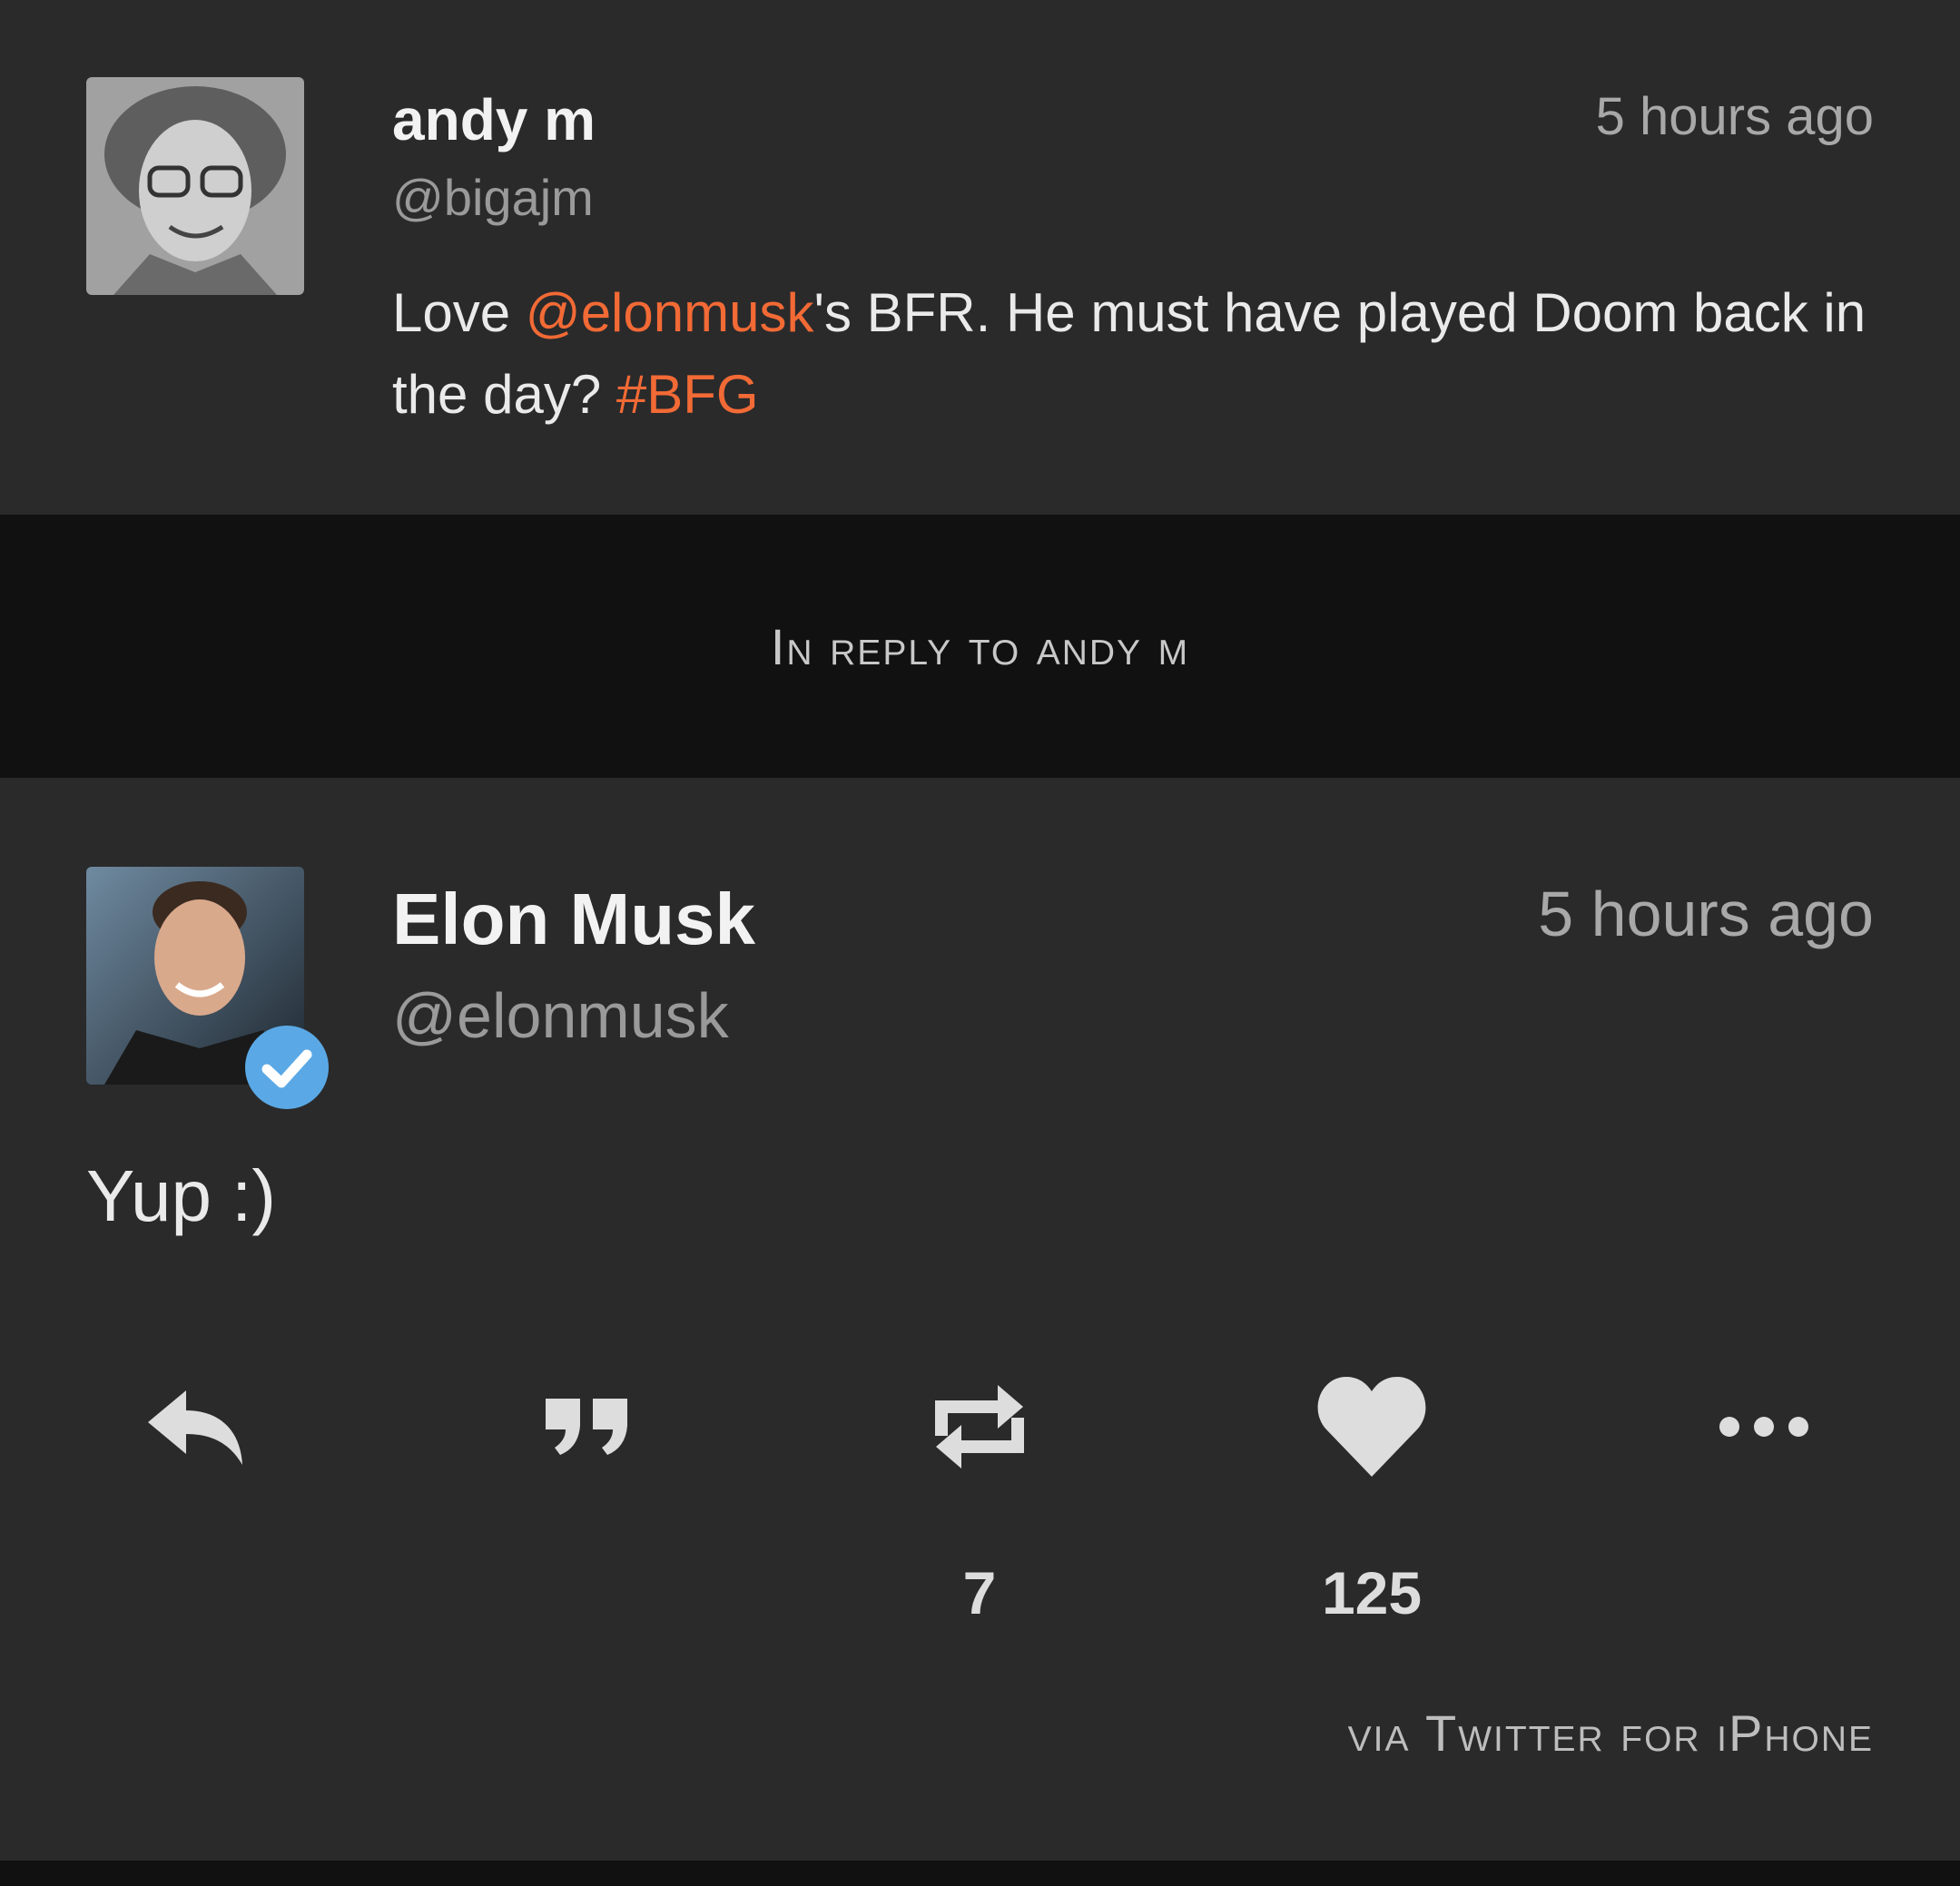 This screenshot has width=1960, height=1886. I want to click on reply-icon, so click(195, 1427).